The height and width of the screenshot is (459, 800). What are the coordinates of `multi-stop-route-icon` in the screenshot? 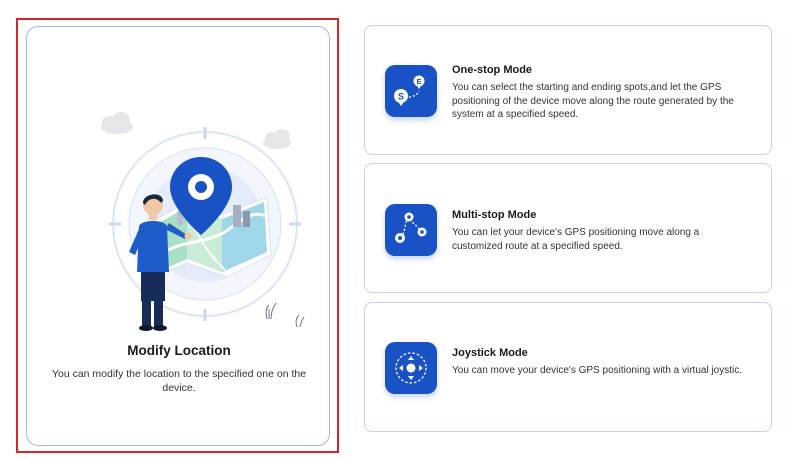 It's located at (411, 230).